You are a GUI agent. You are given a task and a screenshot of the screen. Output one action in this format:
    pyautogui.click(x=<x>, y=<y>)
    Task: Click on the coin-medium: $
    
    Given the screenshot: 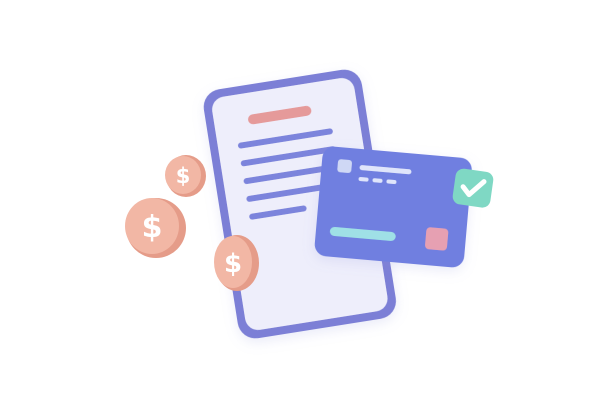 What is the action you would take?
    pyautogui.click(x=236, y=263)
    